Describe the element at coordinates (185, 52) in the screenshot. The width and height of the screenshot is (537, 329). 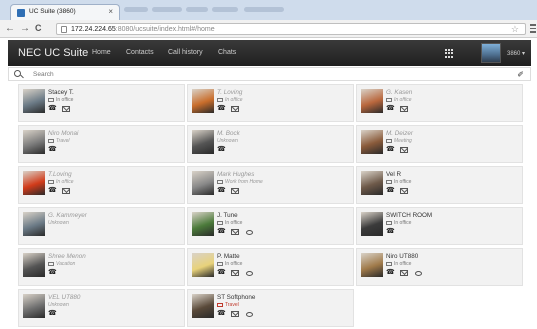
I see `nav-call-history: Call history` at that location.